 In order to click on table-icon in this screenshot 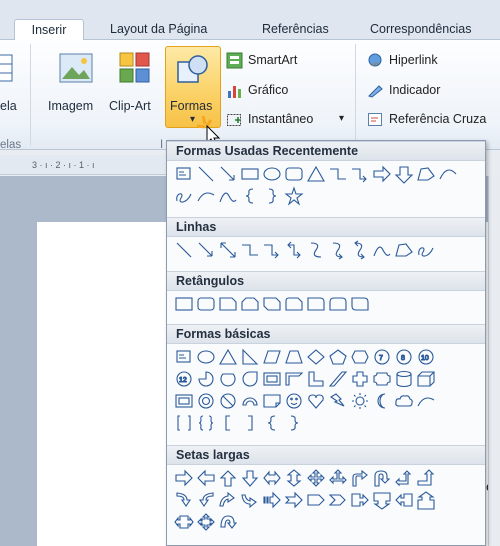, I will do `click(7, 69)`.